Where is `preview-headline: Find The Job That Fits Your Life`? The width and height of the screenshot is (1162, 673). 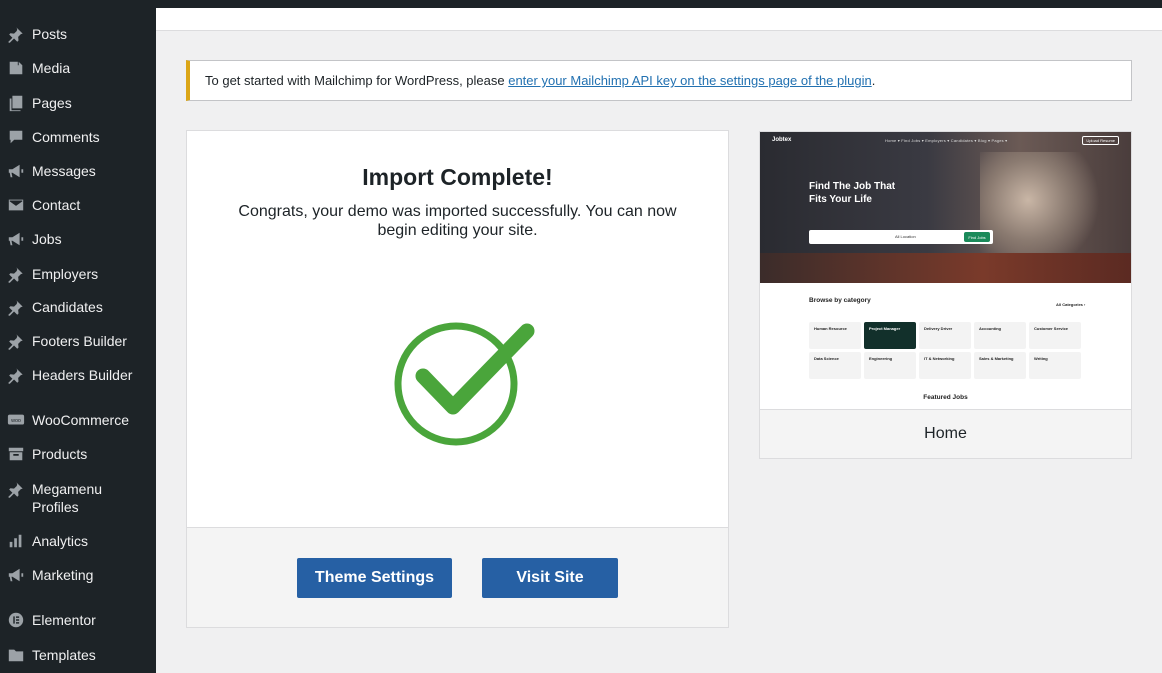
preview-headline: Find The Job That Fits Your Life is located at coordinates (852, 193).